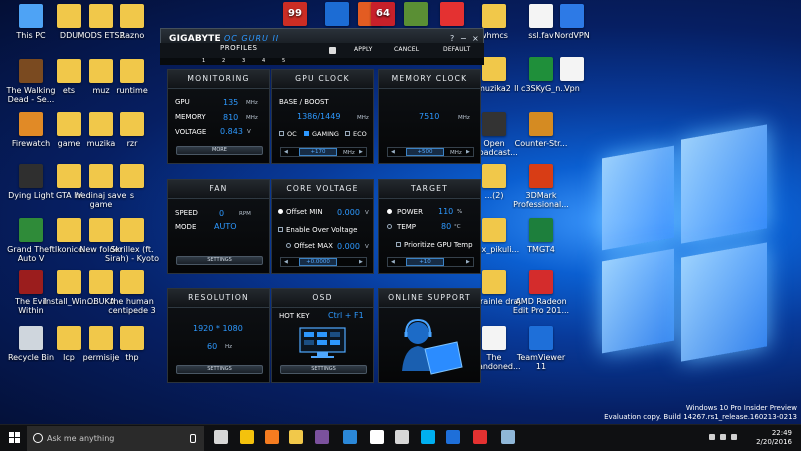  Describe the element at coordinates (429, 79) in the screenshot. I see `memory-clock-title: MEMORY CLOCK` at that location.